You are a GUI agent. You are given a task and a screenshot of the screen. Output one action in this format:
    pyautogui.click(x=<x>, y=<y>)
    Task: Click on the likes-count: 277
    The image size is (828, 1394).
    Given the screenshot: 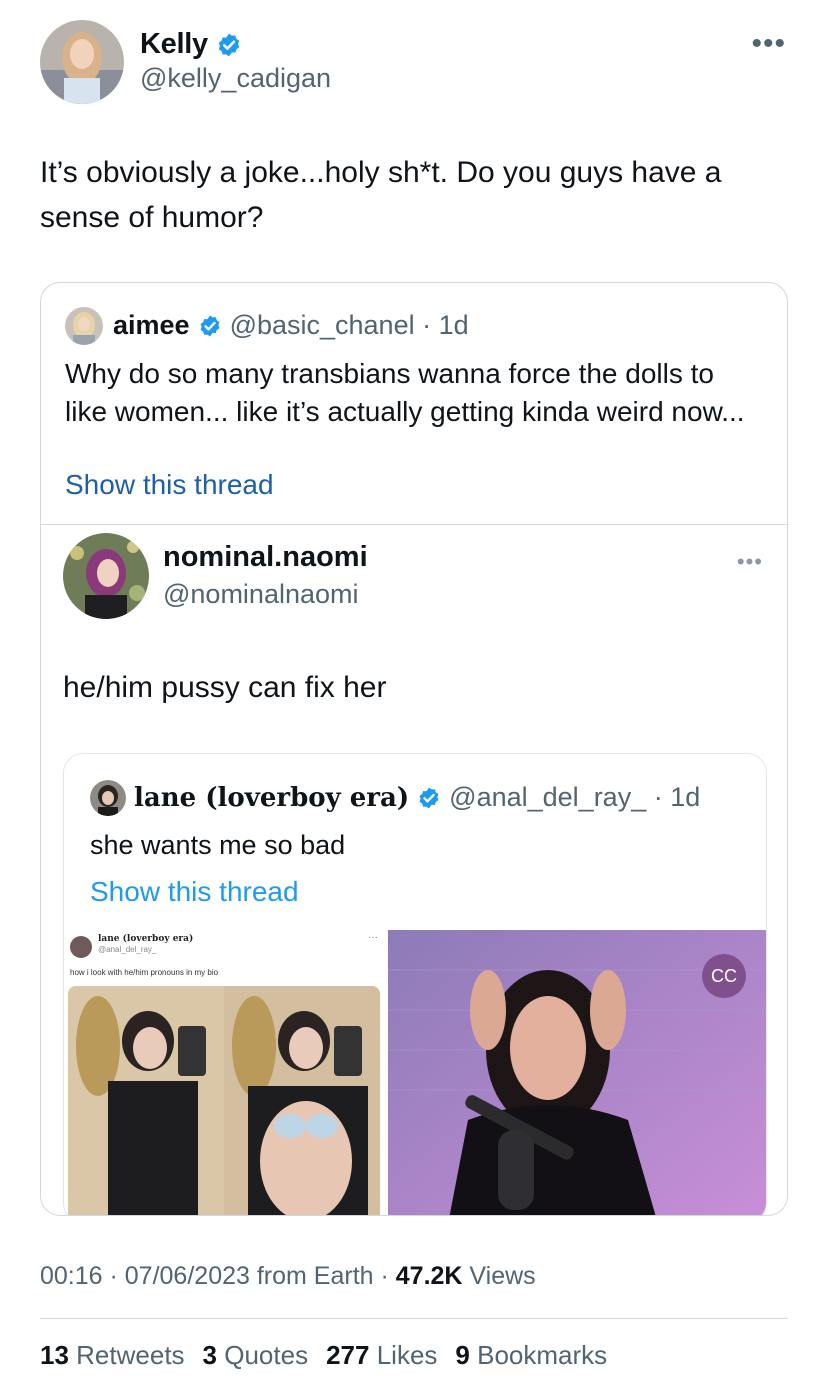 What is the action you would take?
    pyautogui.click(x=348, y=1355)
    